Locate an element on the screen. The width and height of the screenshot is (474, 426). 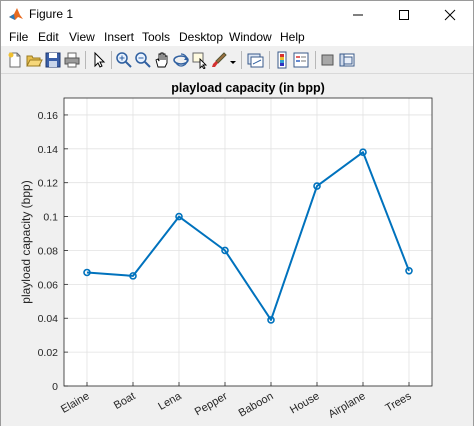
window-title: Figure 1 is located at coordinates (51, 14).